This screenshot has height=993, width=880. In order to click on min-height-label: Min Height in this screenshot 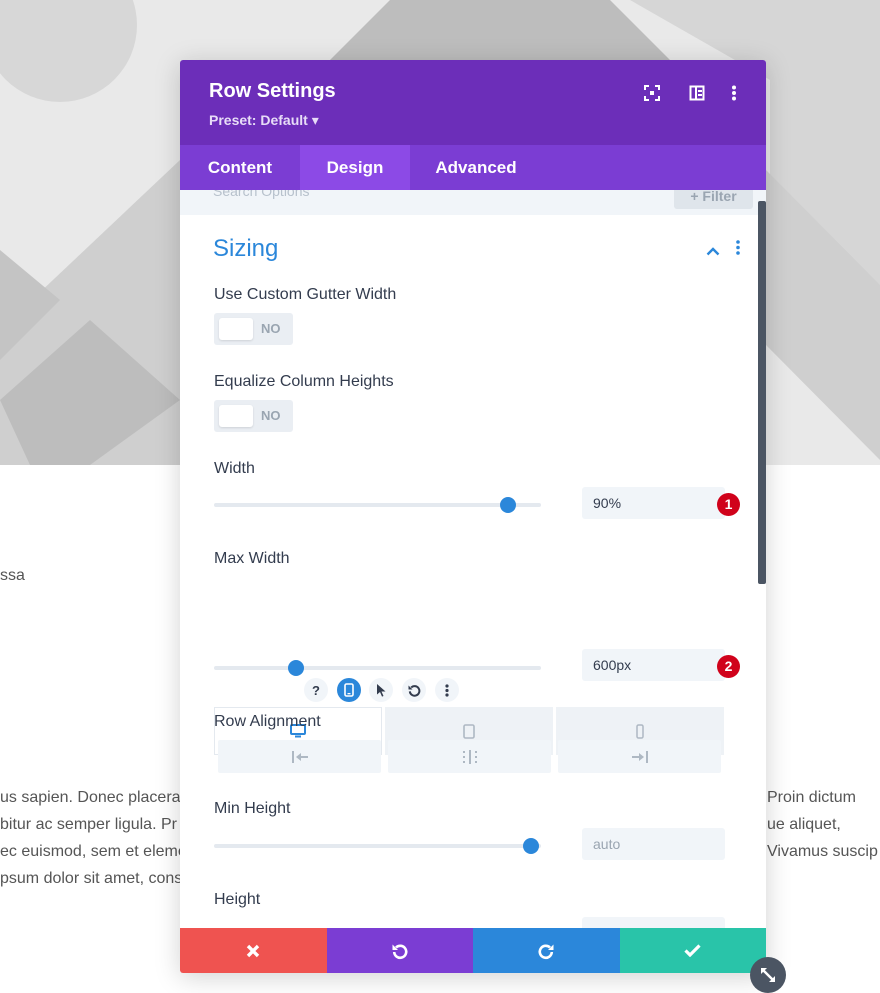, I will do `click(252, 808)`.